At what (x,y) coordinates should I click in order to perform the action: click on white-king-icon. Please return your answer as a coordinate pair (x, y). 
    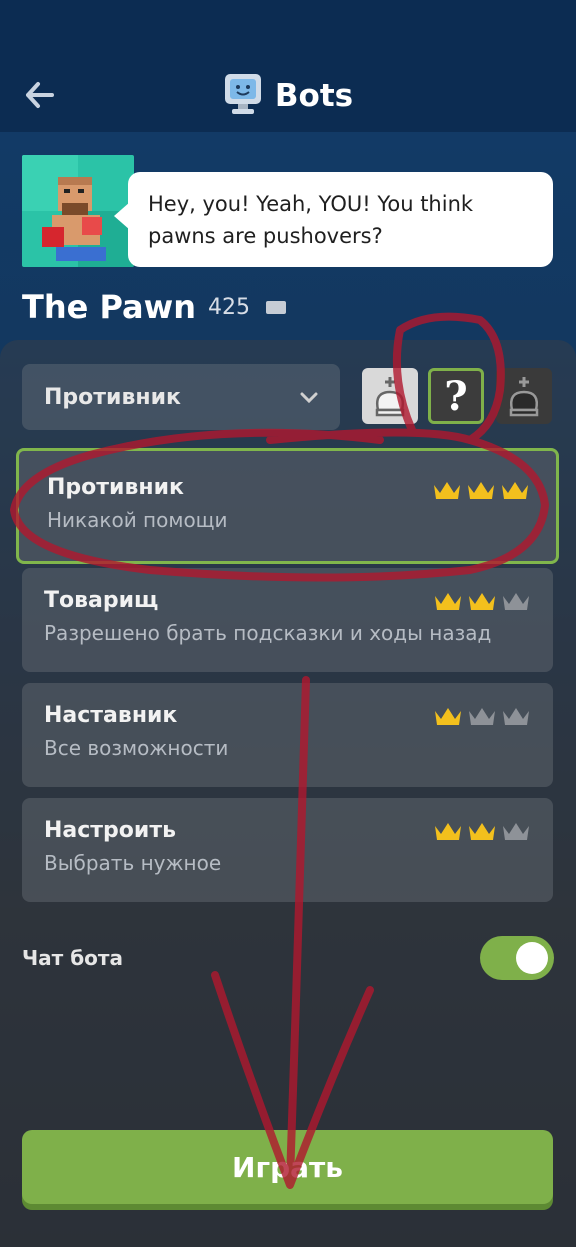
    Looking at the image, I should click on (390, 396).